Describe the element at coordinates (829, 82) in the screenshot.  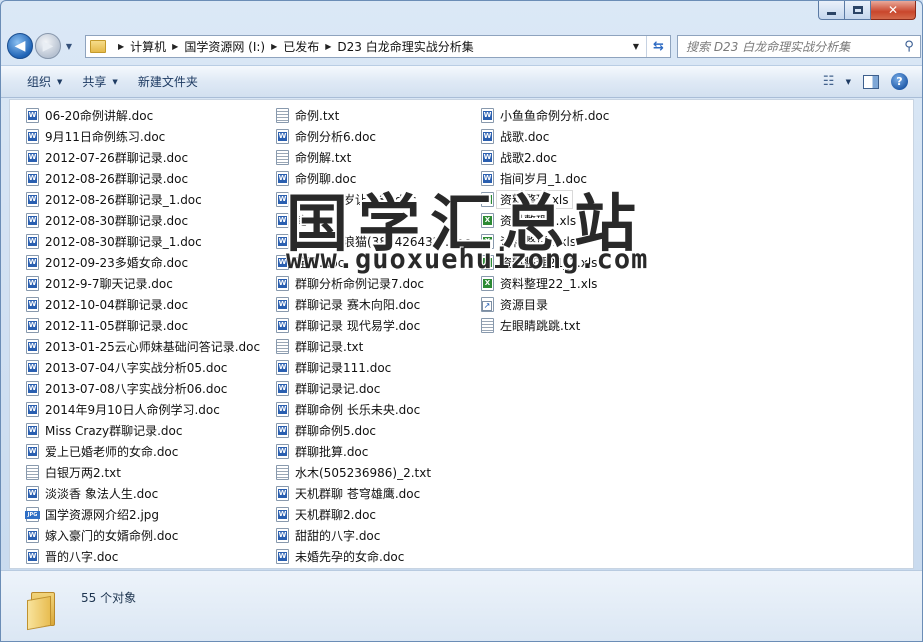
I see `view-options-icon: ☷` at that location.